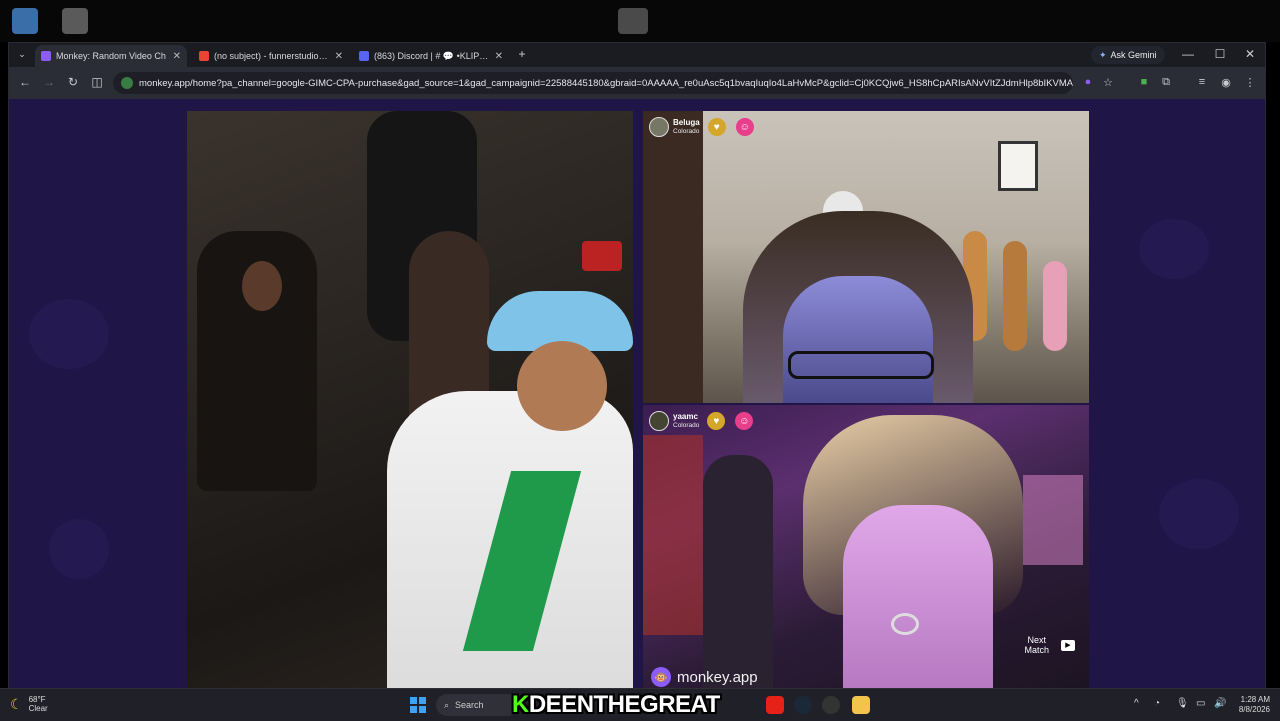 This screenshot has width=1280, height=721. Describe the element at coordinates (717, 677) in the screenshot. I see `brand-text: monkey.app` at that location.